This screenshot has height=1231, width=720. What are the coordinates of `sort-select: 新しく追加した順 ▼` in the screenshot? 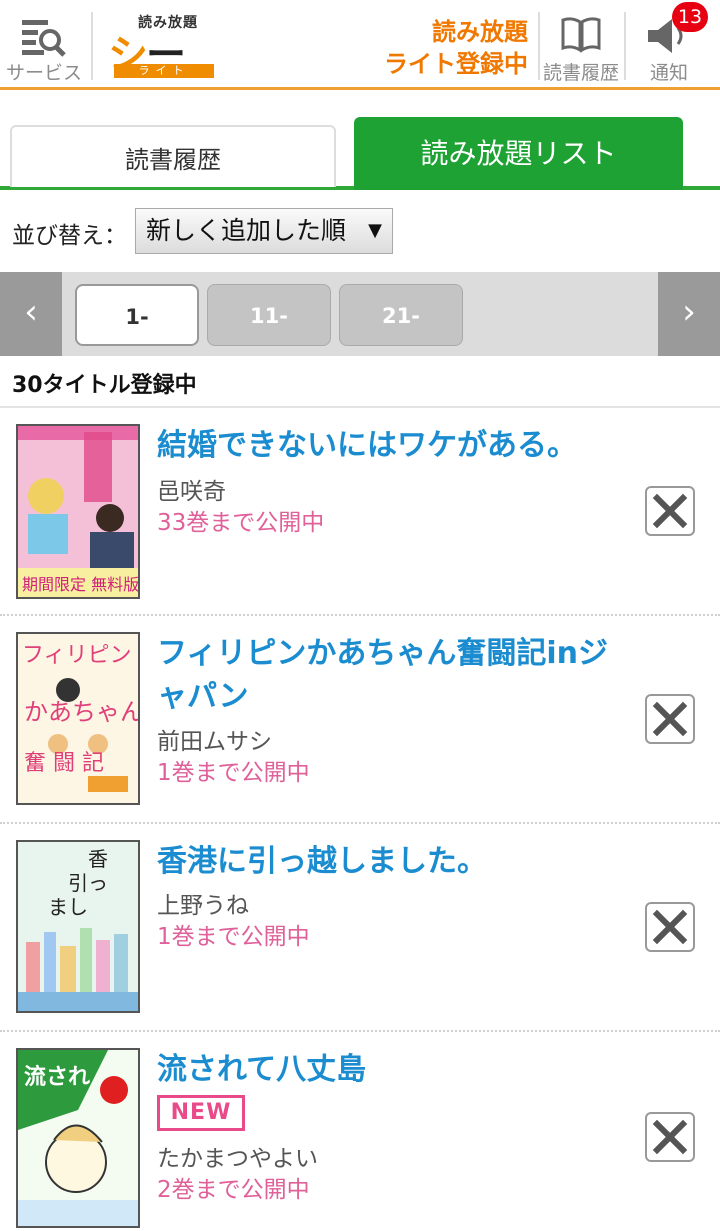 It's located at (264, 231).